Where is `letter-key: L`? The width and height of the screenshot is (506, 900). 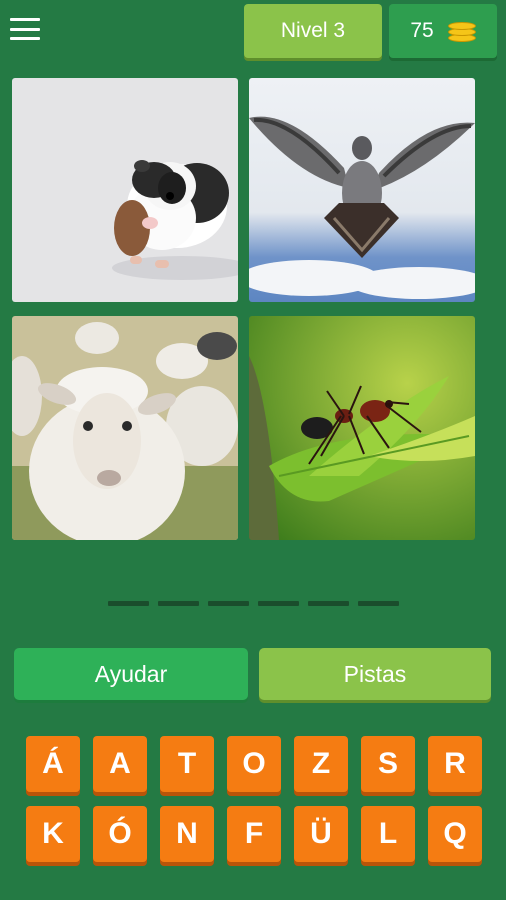 letter-key: L is located at coordinates (388, 834).